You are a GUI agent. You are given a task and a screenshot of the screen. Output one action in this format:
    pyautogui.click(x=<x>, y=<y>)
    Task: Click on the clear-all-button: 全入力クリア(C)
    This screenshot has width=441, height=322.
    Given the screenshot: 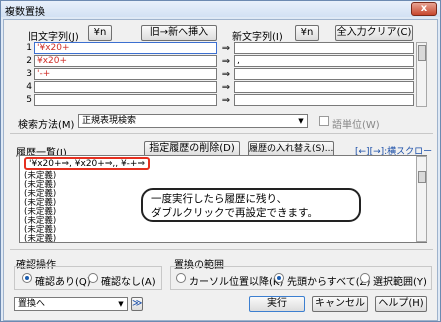 What is the action you would take?
    pyautogui.click(x=374, y=33)
    